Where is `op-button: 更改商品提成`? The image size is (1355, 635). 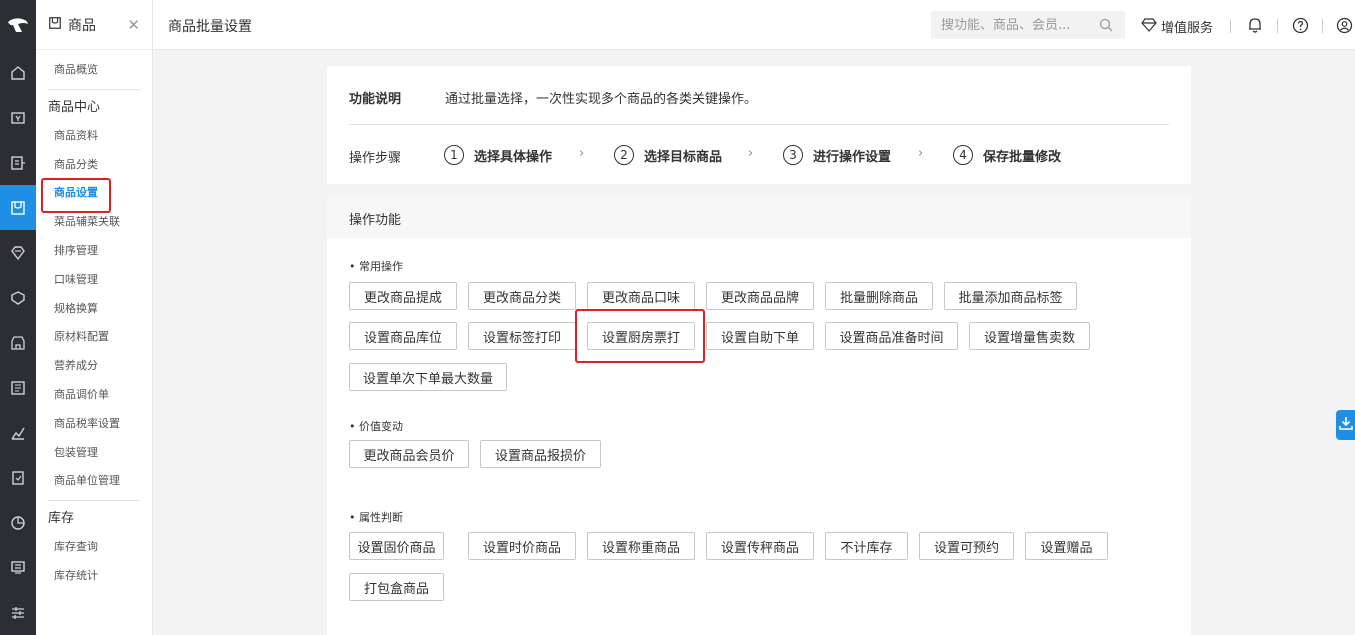
op-button: 更改商品提成 is located at coordinates (403, 296).